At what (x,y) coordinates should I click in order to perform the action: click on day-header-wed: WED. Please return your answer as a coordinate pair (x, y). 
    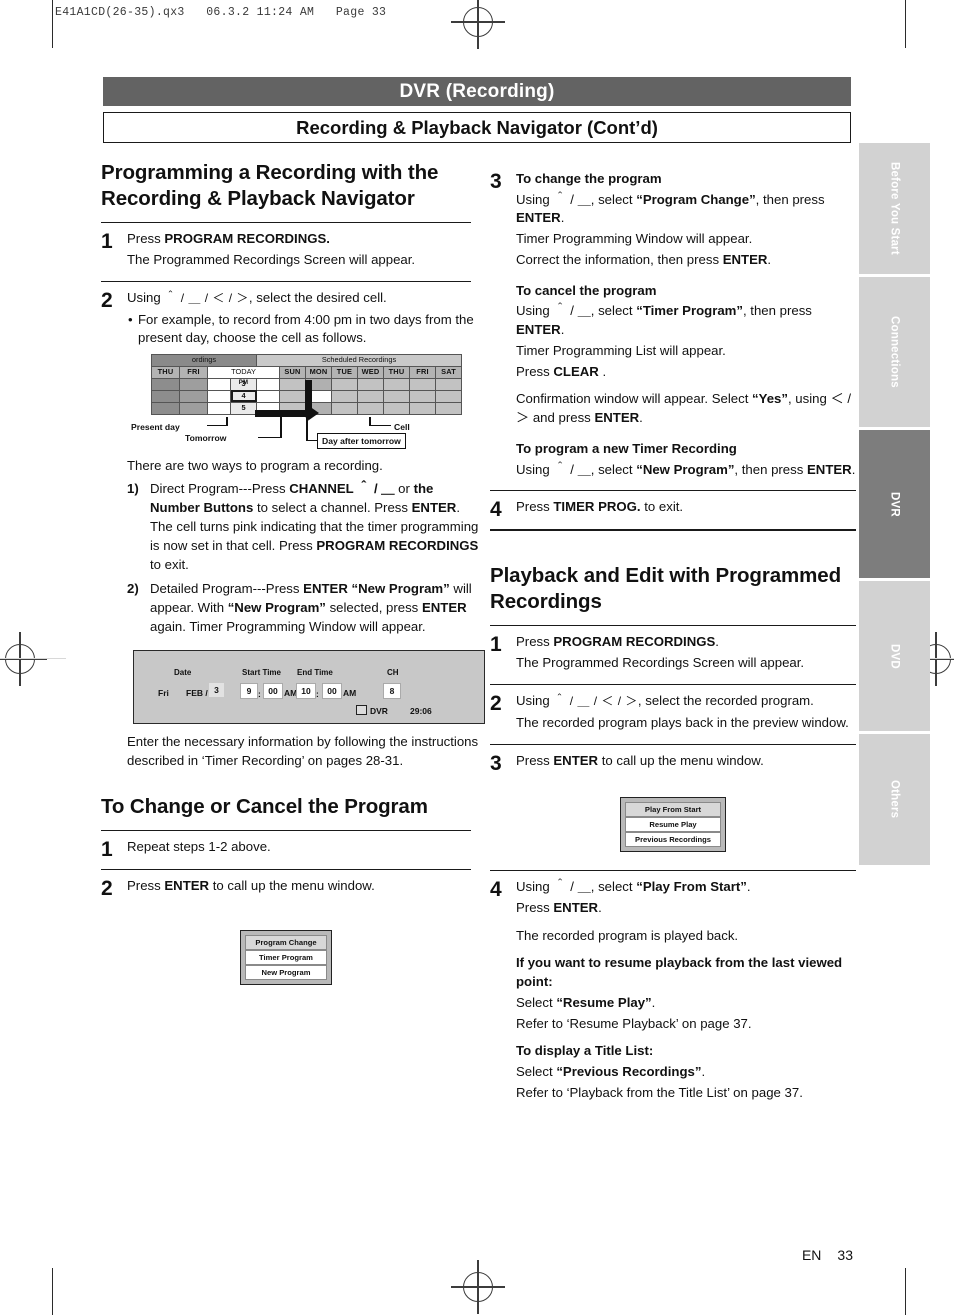
    Looking at the image, I should click on (370, 372).